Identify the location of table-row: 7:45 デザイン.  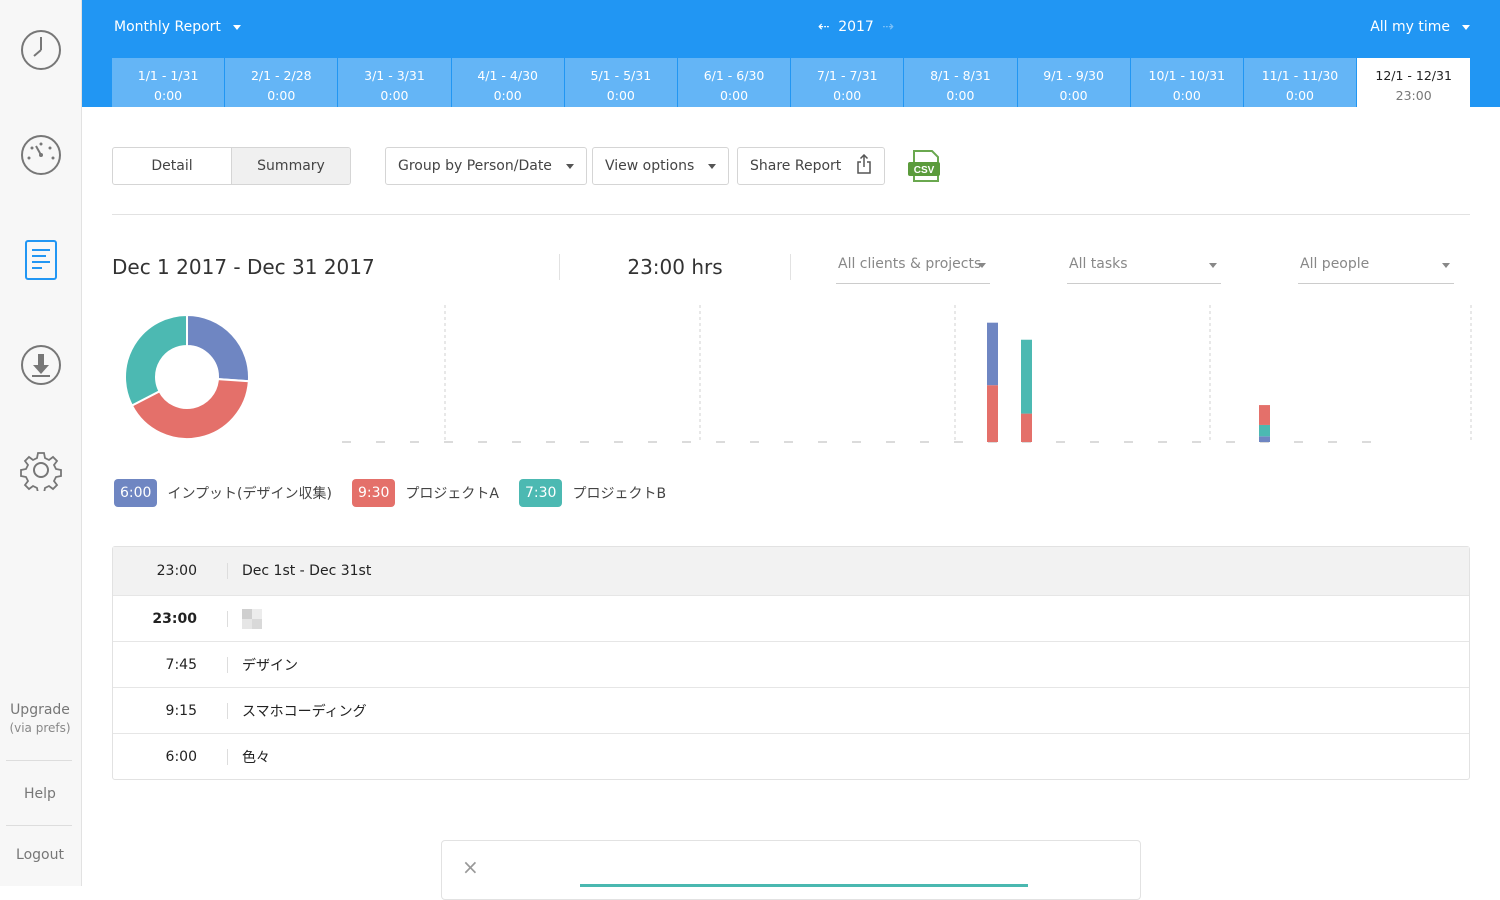
(791, 664).